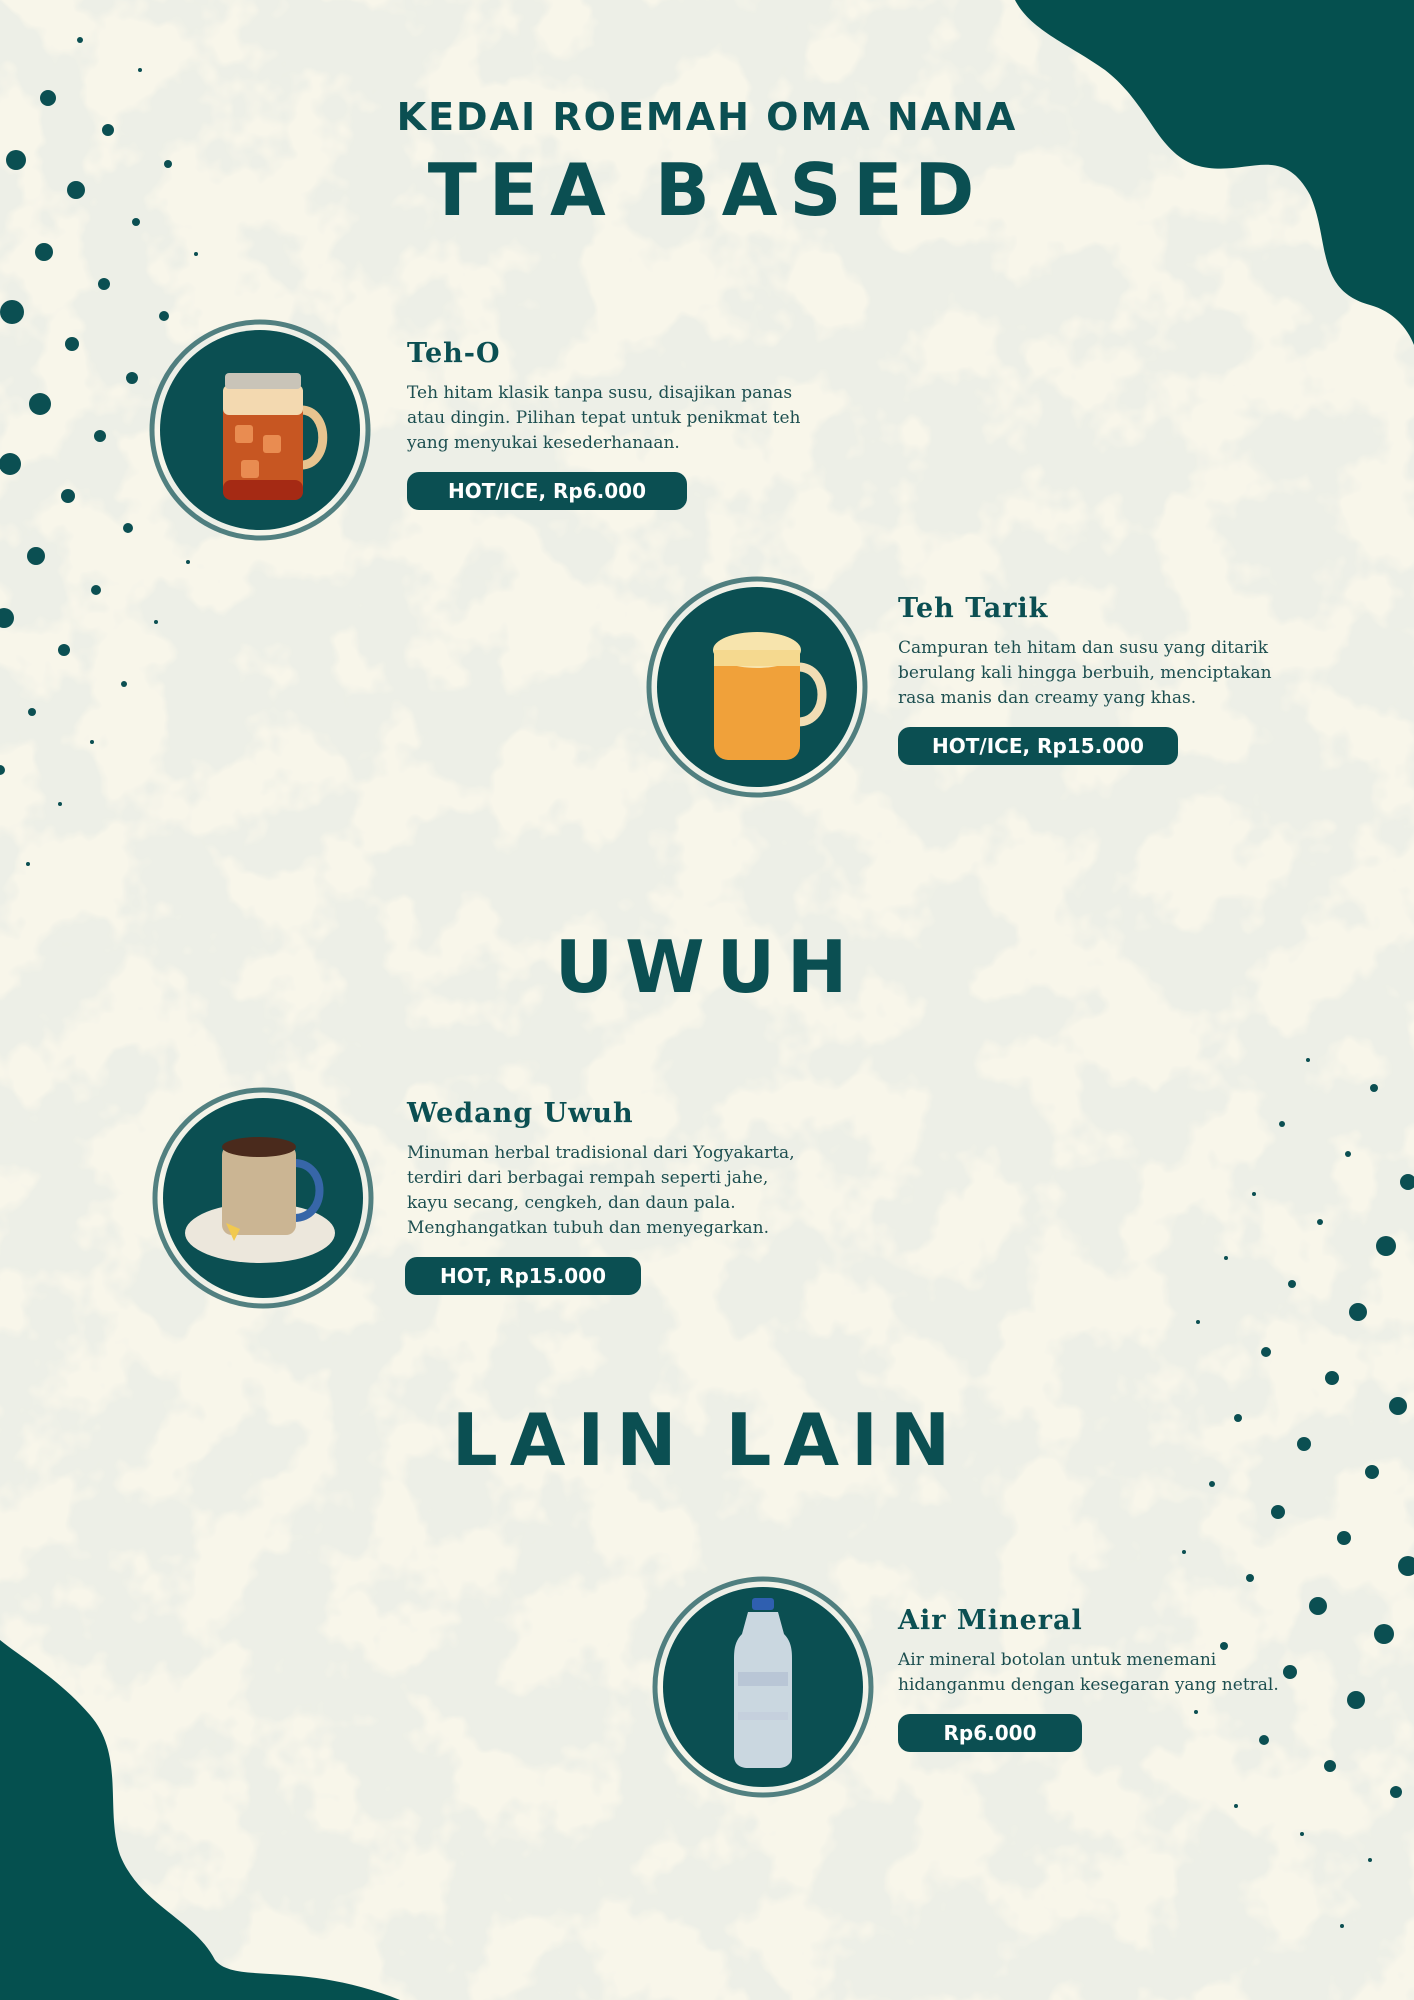  What do you see at coordinates (260, 430) in the screenshot?
I see `iced-tea-mug-icon` at bounding box center [260, 430].